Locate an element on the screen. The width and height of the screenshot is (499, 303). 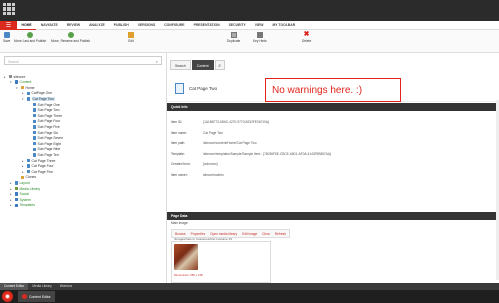
quick-info-header: Quick Info is located at coordinates (333, 107).